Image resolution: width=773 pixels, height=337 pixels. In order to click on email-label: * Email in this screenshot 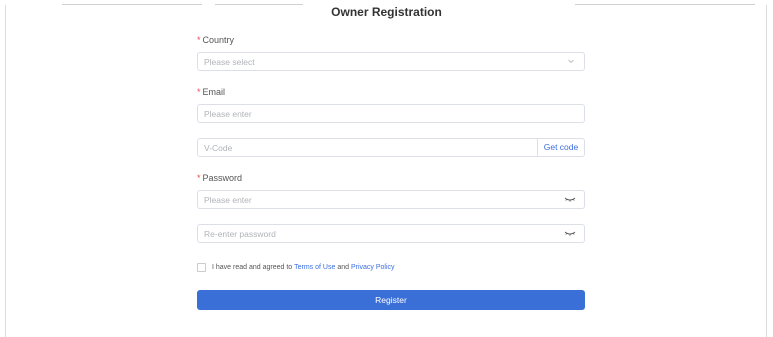, I will do `click(211, 92)`.